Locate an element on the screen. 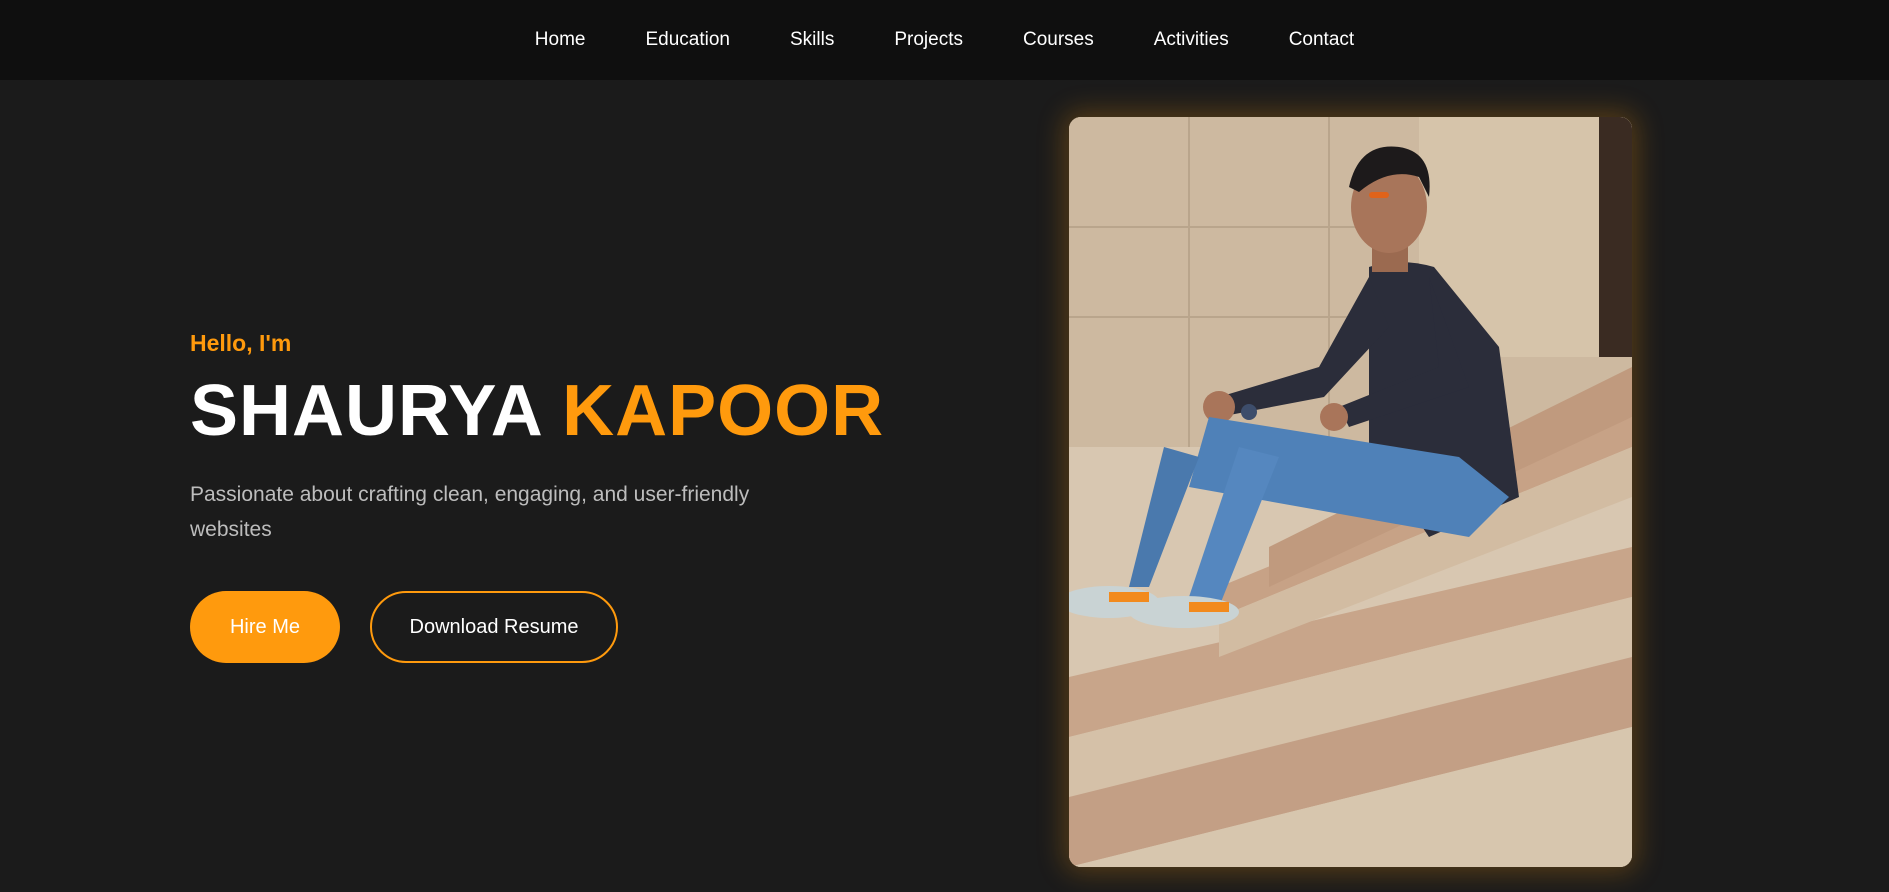  download-resume-button: Download Resume is located at coordinates (494, 627).